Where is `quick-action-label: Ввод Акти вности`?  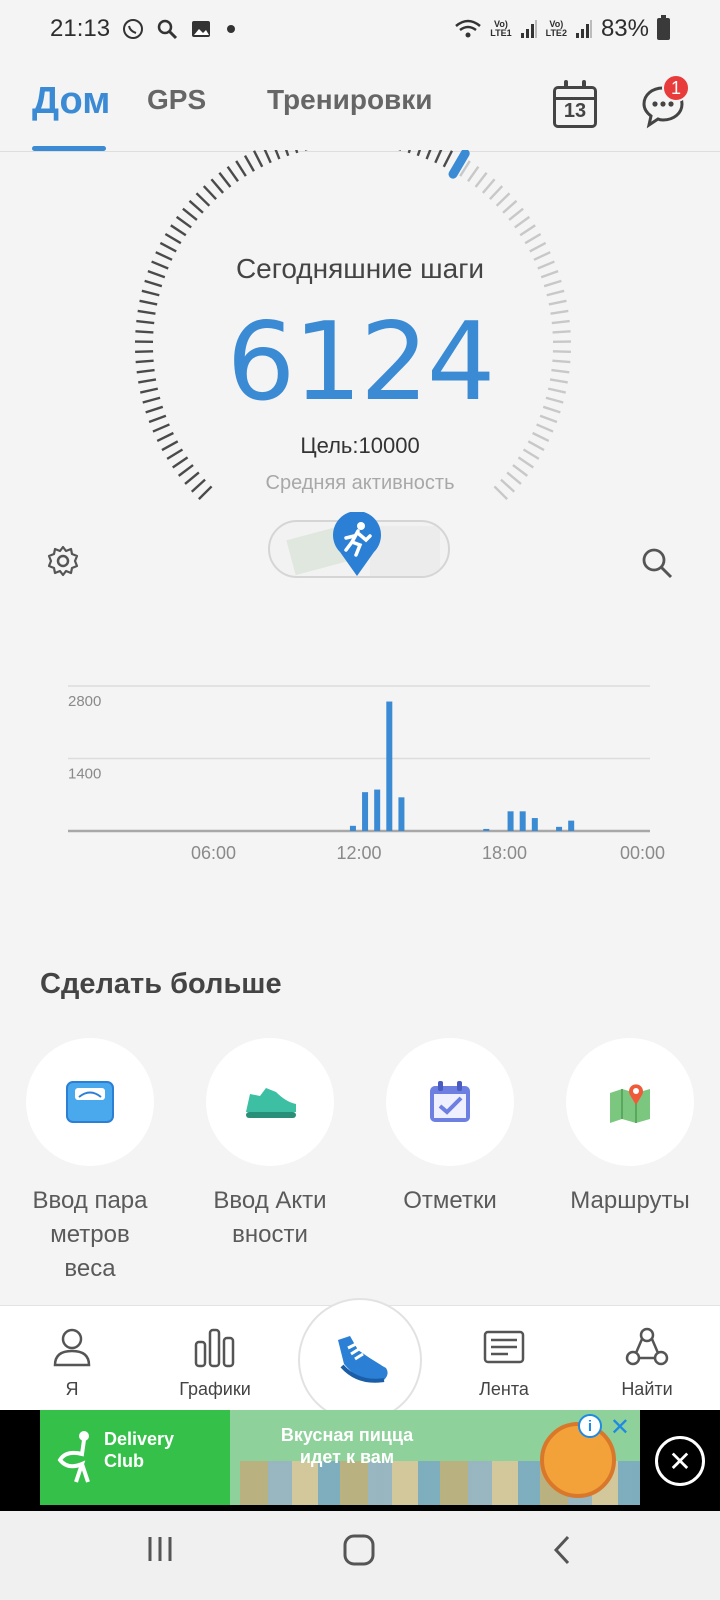
quick-action-label: Ввод Акти вности is located at coordinates (270, 1218).